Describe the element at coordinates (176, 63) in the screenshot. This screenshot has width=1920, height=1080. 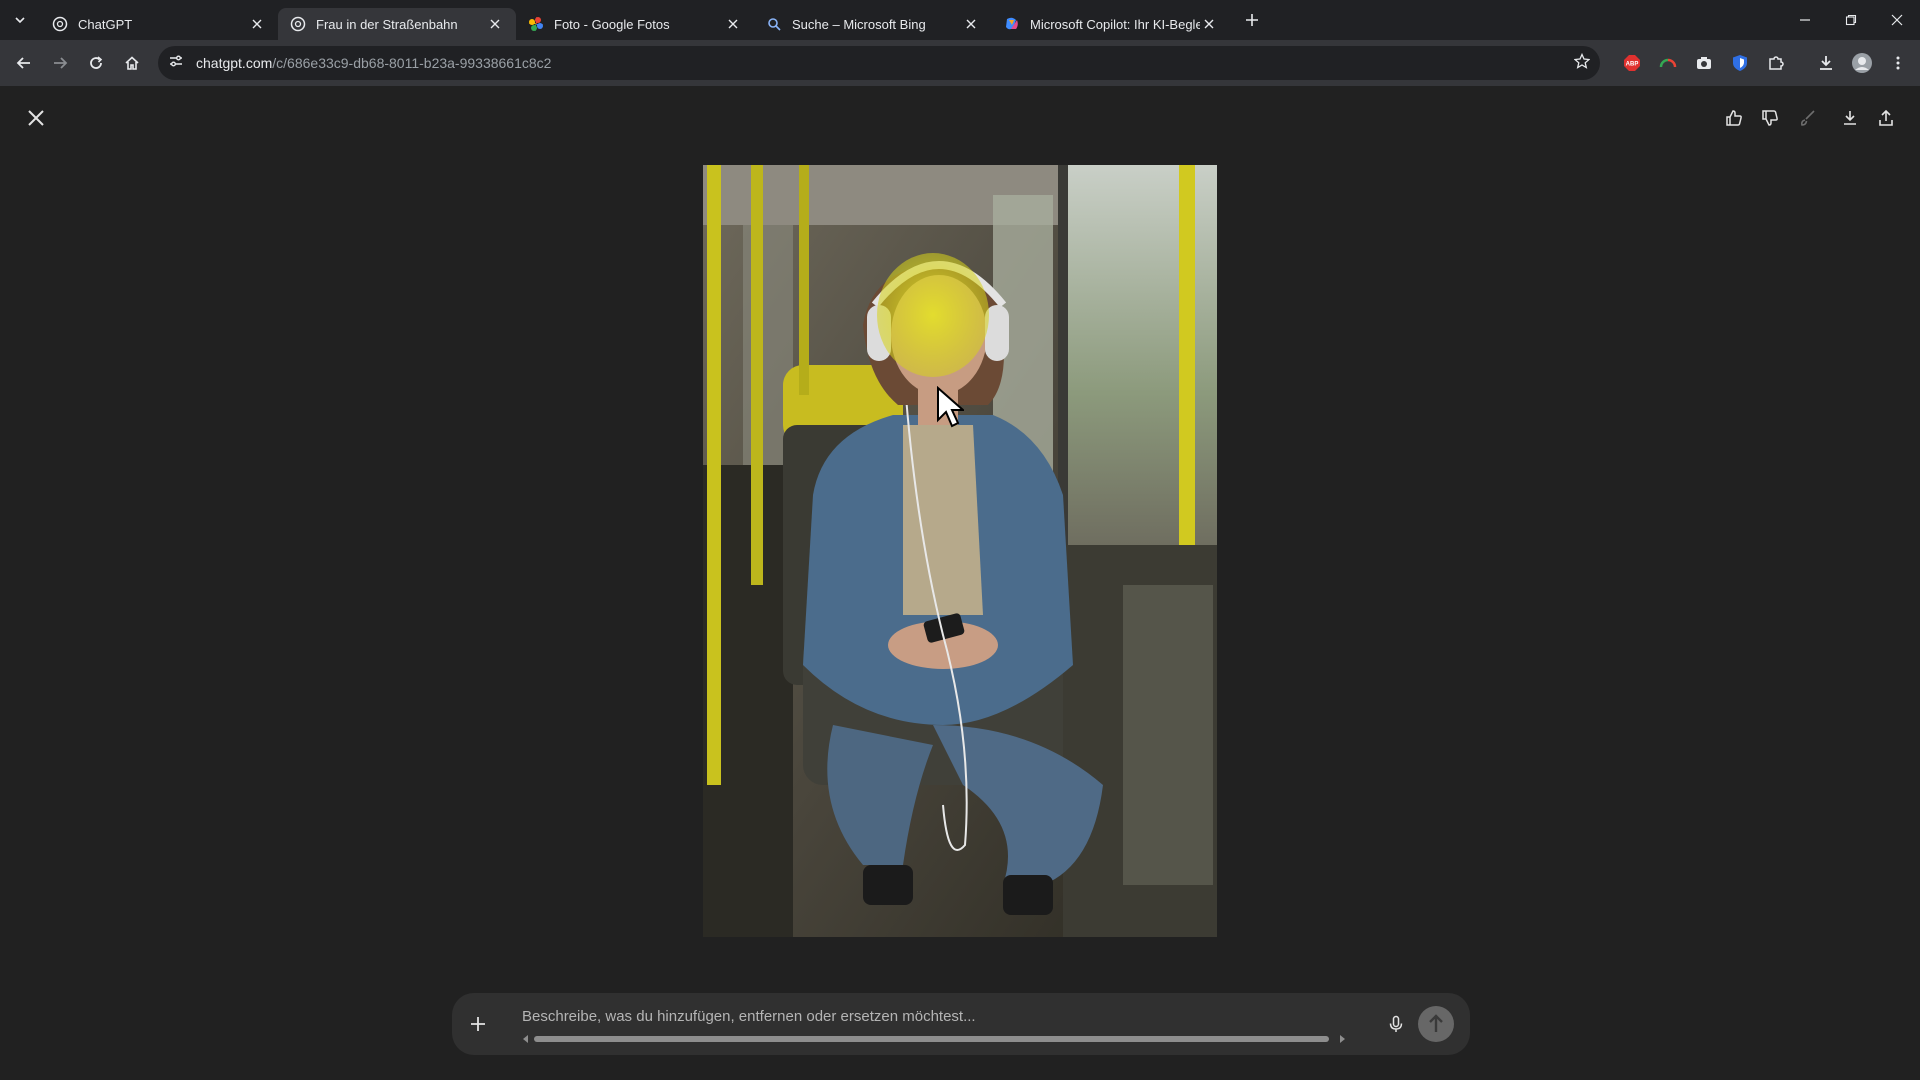
I see `site-settings-icon` at that location.